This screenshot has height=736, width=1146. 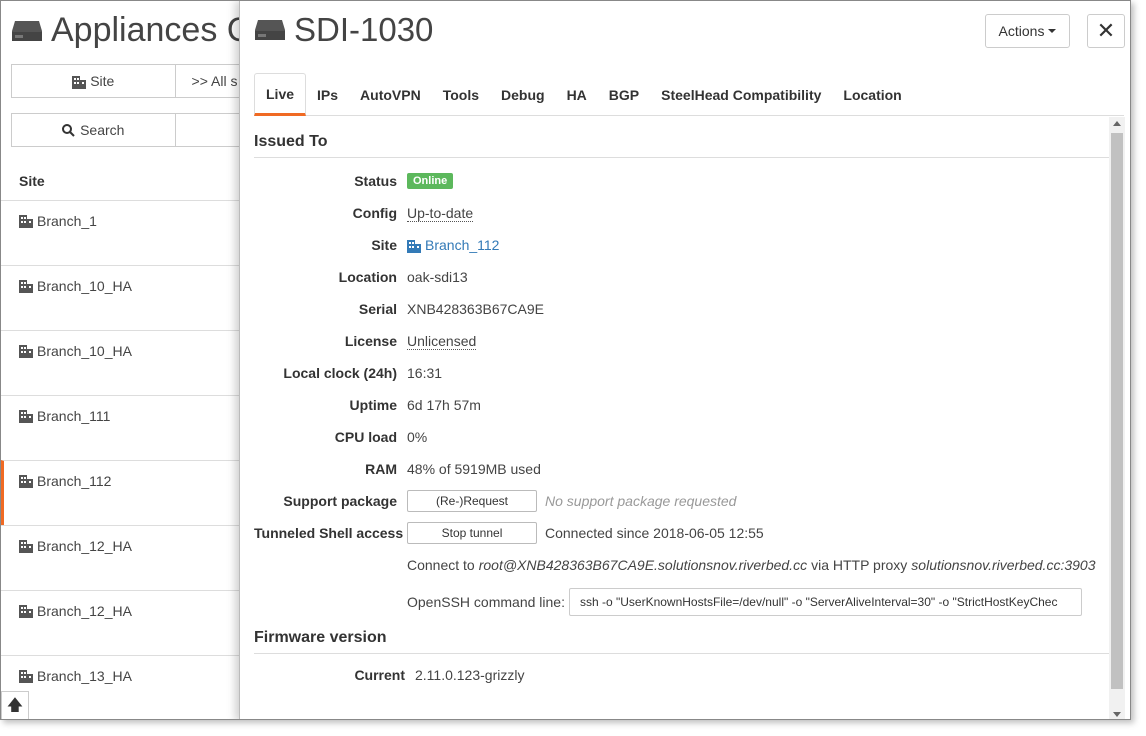 I want to click on tunneled-shell-label: Tunneled Shell access, so click(x=329, y=533).